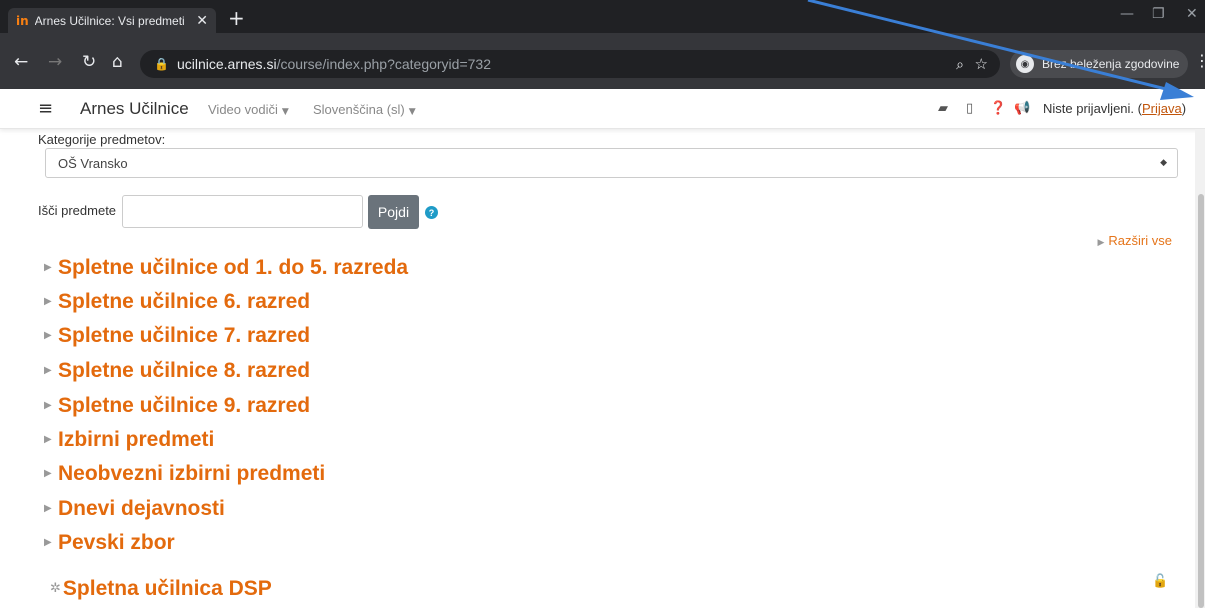 This screenshot has height=608, width=1205. Describe the element at coordinates (21, 62) in the screenshot. I see `back-icon: ←` at that location.